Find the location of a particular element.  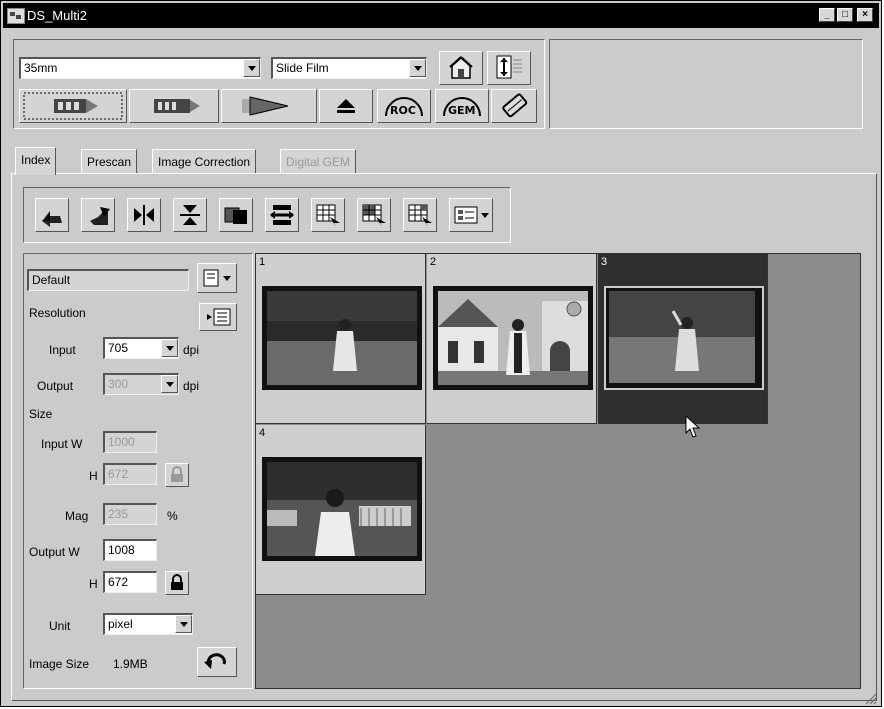

prescan-button is located at coordinates (174, 106).